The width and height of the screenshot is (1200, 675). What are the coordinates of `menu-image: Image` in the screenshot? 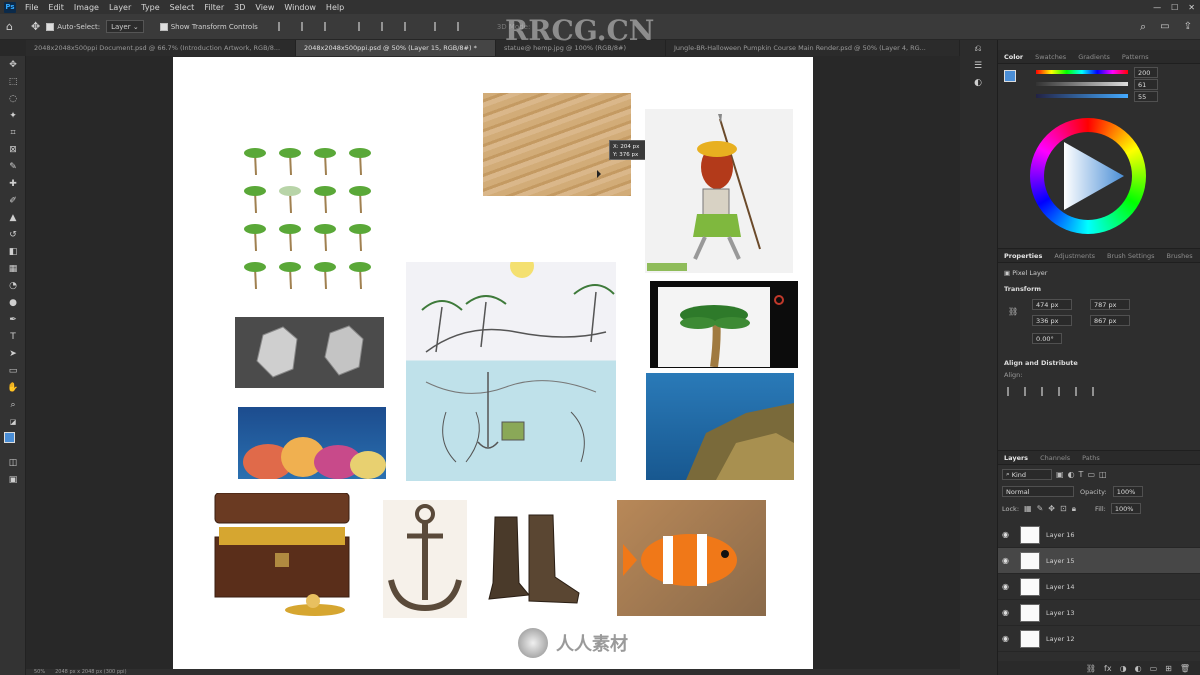 It's located at (86, 7).